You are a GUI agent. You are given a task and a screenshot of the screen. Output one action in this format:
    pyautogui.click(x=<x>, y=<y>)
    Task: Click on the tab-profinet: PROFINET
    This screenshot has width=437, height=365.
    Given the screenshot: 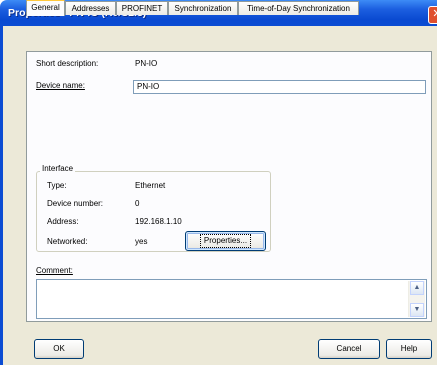 What is the action you would take?
    pyautogui.click(x=142, y=8)
    